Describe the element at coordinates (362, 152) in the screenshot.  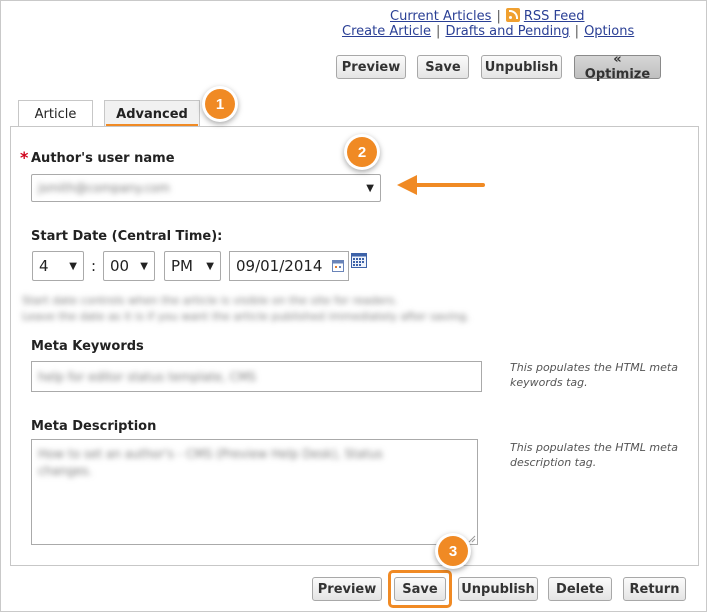
I see `step-marker-2: 2` at that location.